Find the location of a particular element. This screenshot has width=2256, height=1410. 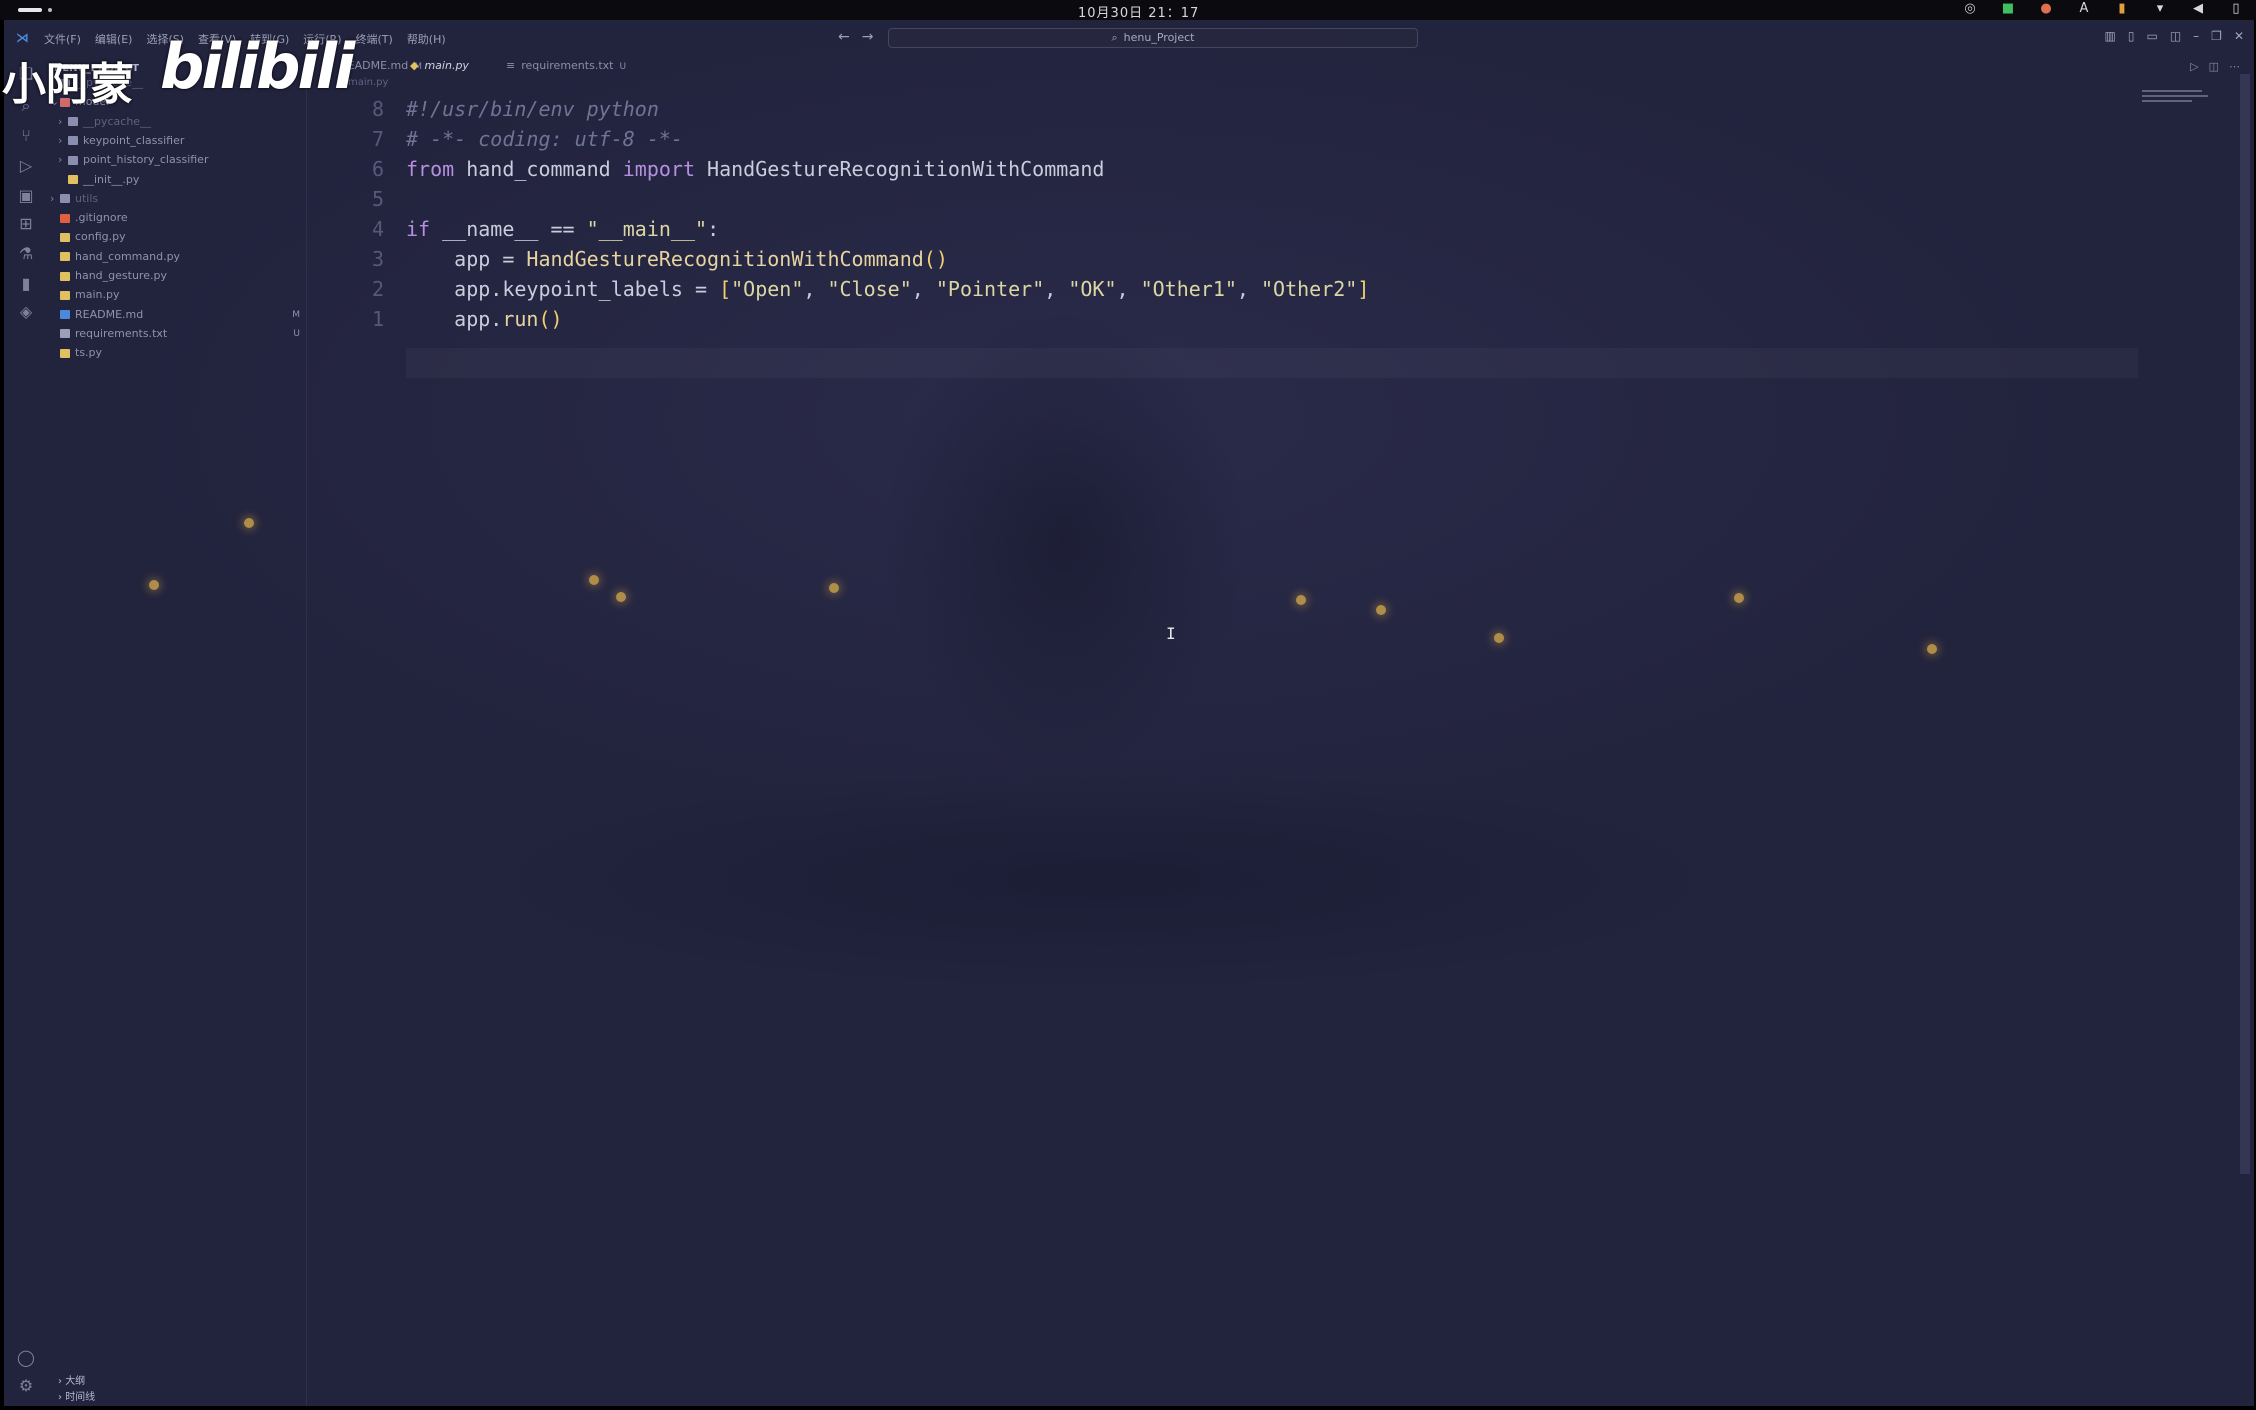

charts-icon: ▮ is located at coordinates (26, 284).